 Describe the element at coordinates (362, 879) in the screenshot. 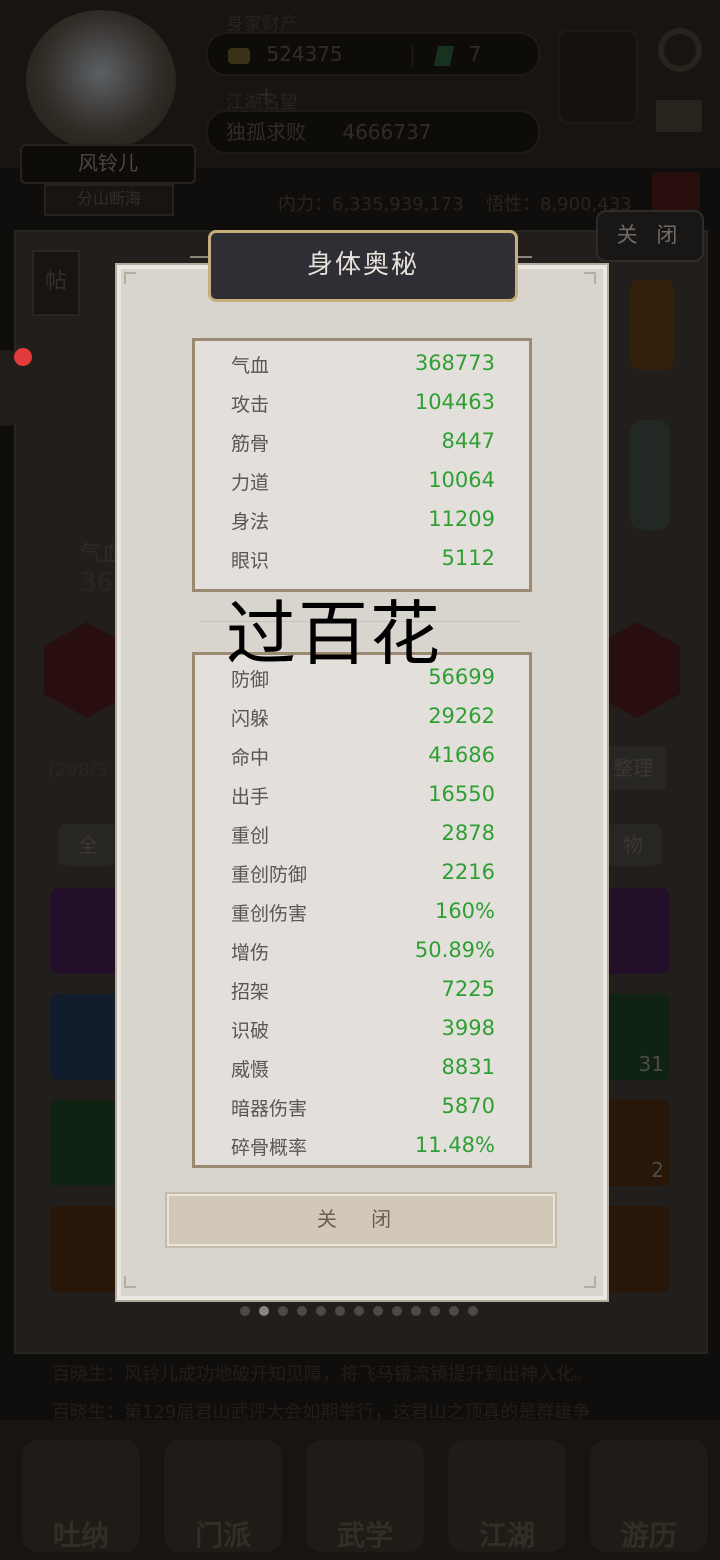

I see `stat-row: 重创防御 2216` at that location.